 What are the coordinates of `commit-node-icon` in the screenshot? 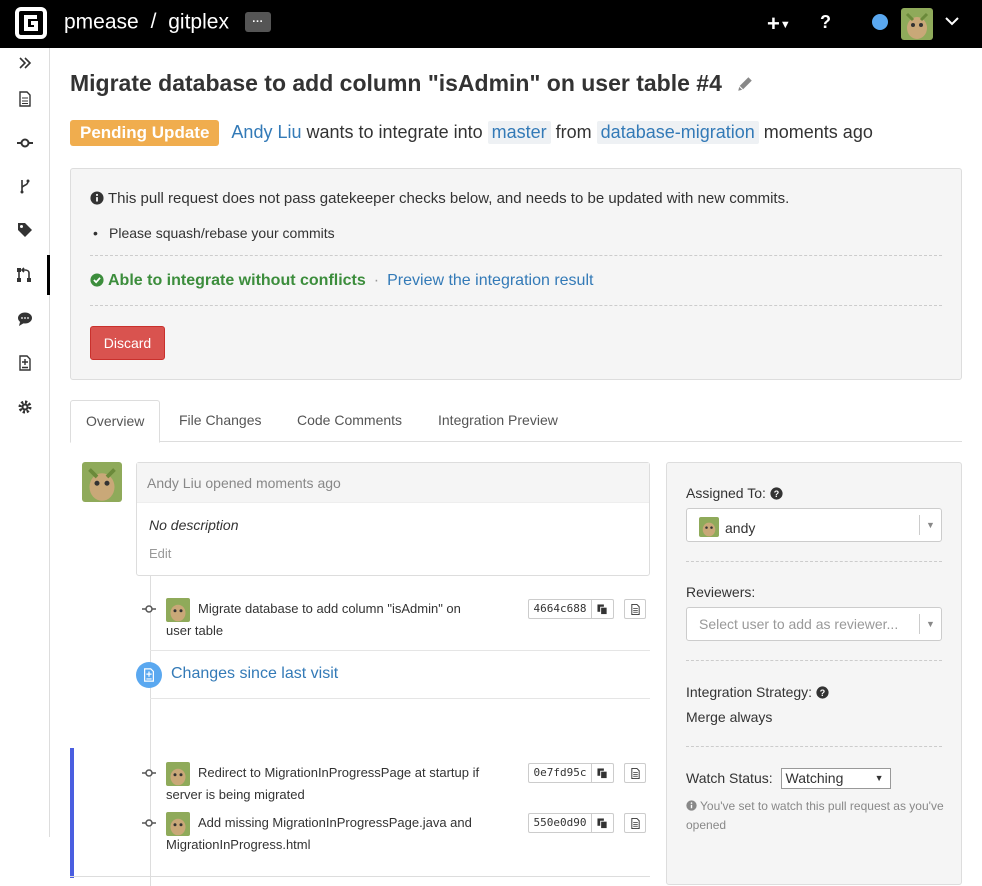 It's located at (149, 773).